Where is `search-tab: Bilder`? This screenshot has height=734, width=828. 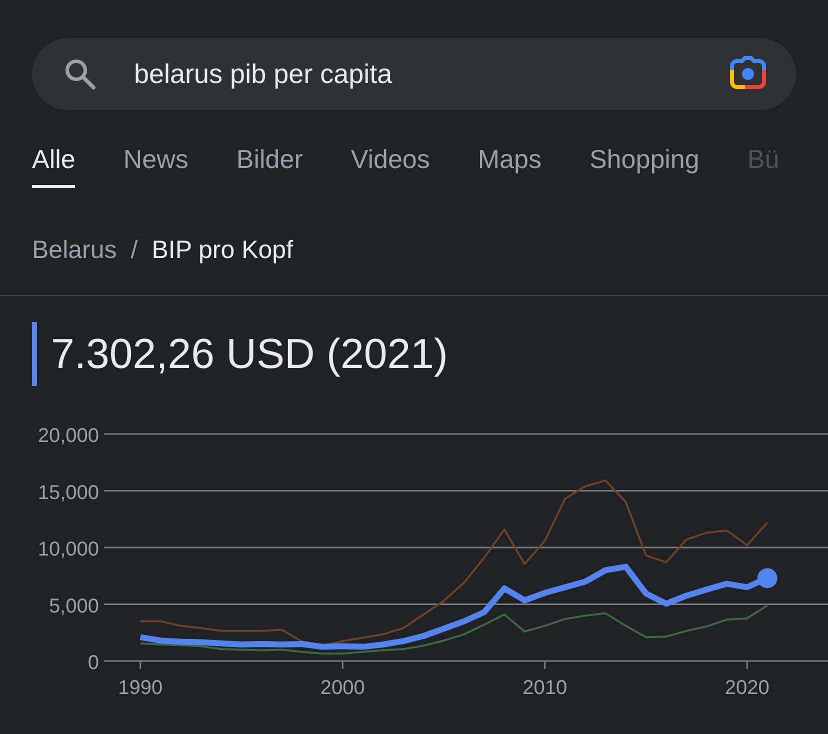
search-tab: Bilder is located at coordinates (269, 166).